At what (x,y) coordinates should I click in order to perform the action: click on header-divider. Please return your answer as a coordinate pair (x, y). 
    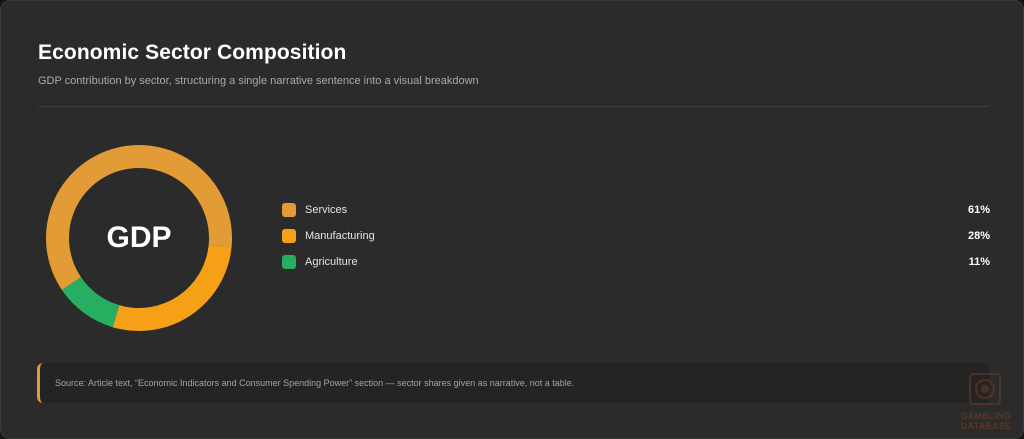
    Looking at the image, I should click on (513, 106).